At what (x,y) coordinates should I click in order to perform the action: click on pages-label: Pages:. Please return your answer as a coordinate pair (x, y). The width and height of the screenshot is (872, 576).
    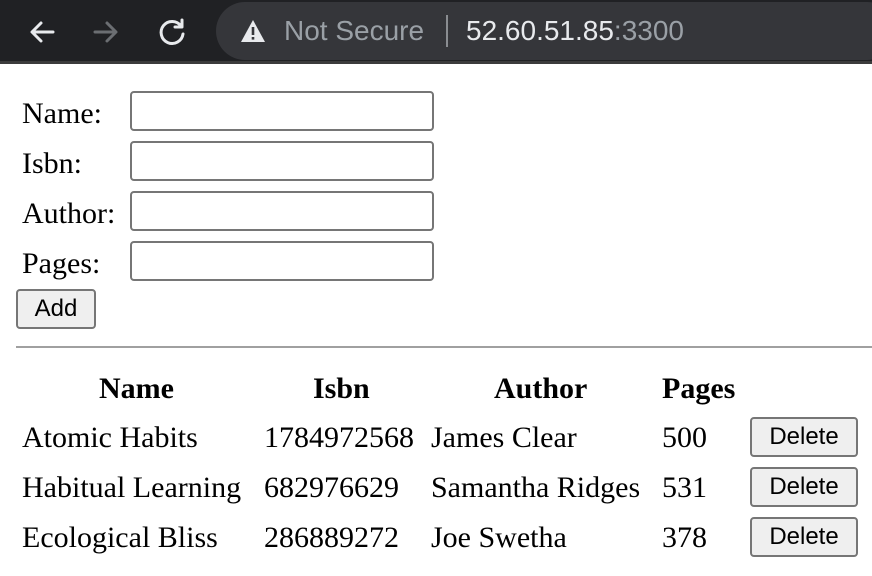
    Looking at the image, I should click on (61, 263).